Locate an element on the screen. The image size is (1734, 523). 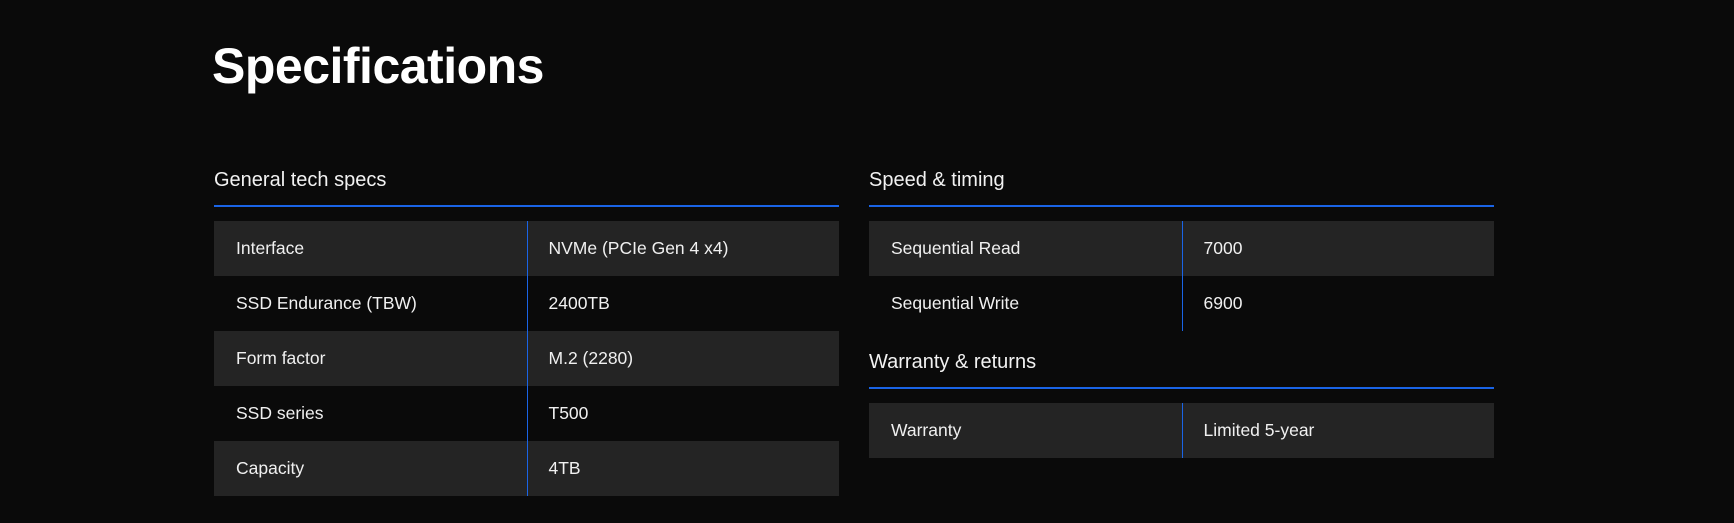
spec-value: 7000 is located at coordinates (1223, 248).